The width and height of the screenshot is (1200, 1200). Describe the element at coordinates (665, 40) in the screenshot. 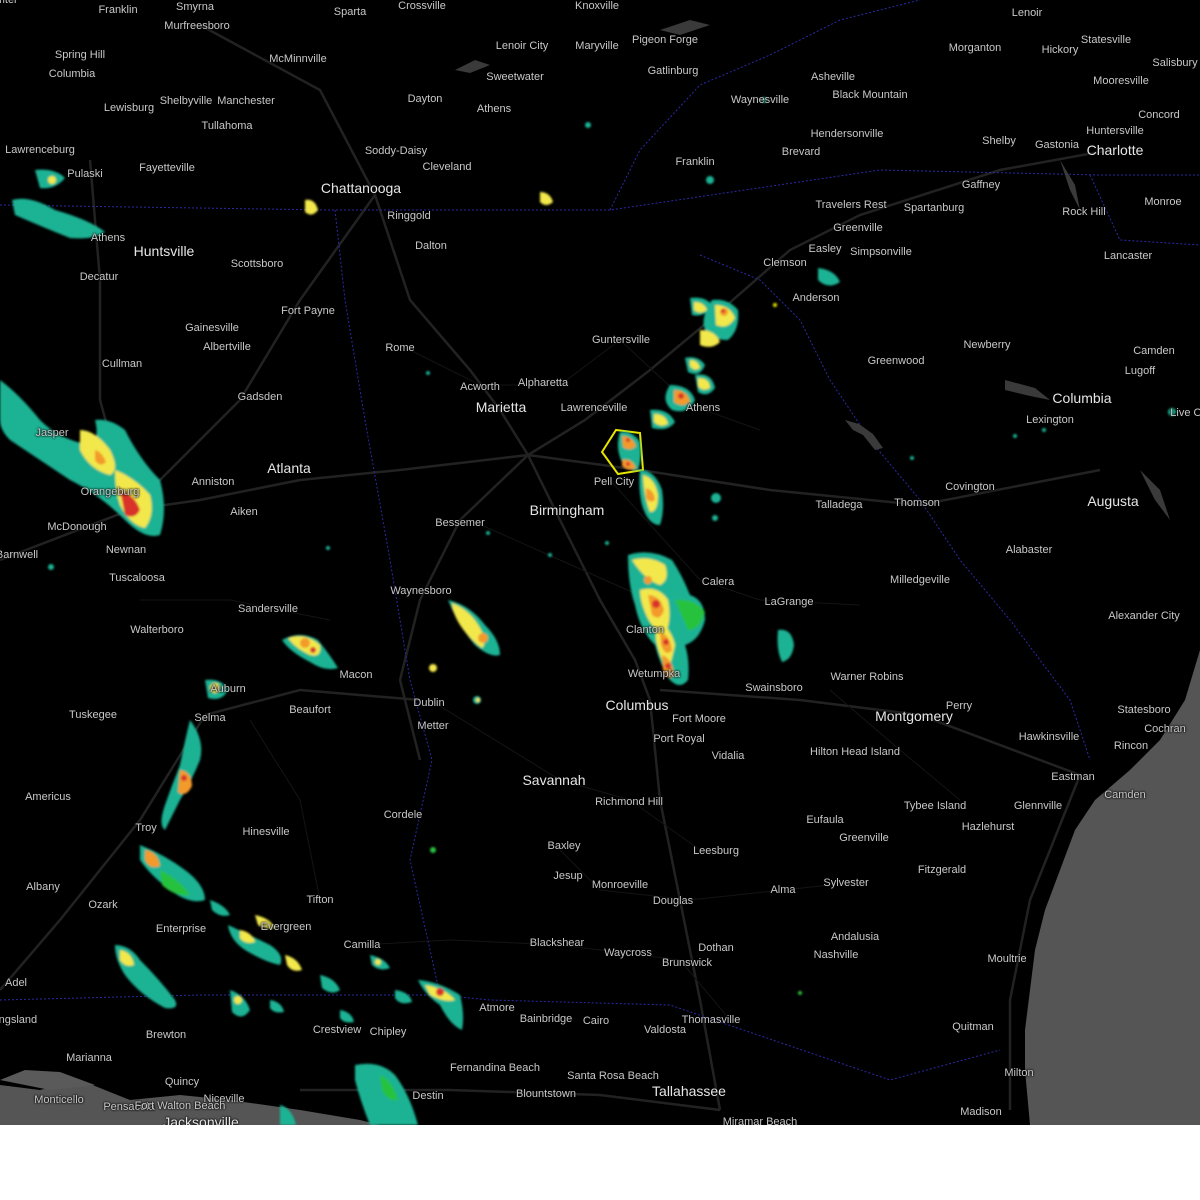

I see `city-label: Pigeon Forge` at that location.